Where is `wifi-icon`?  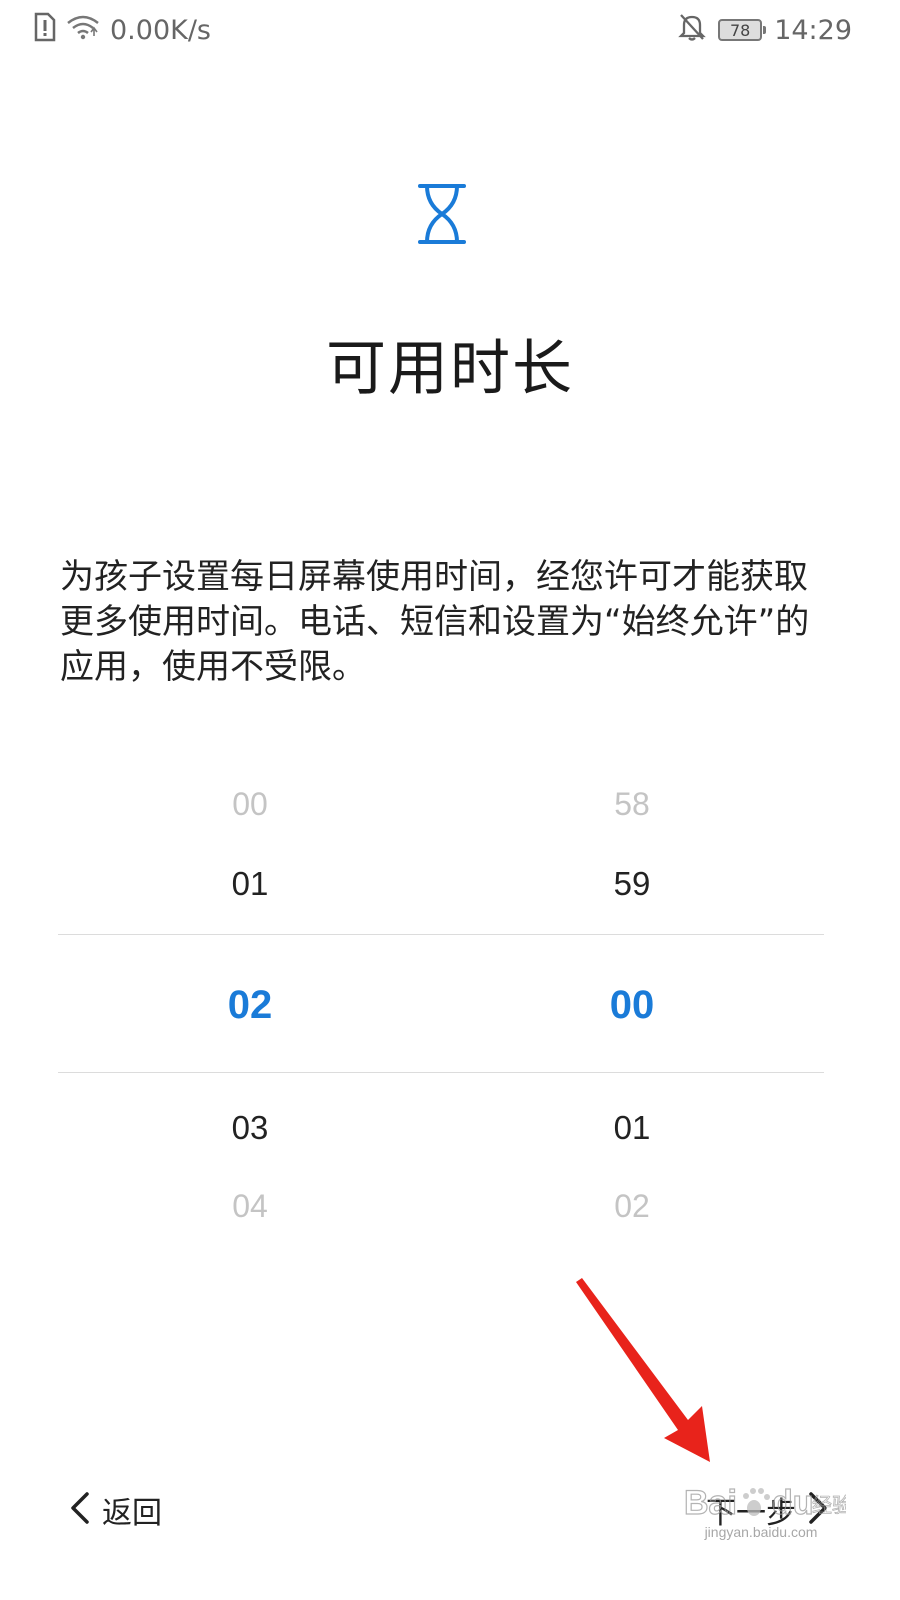 wifi-icon is located at coordinates (83, 30).